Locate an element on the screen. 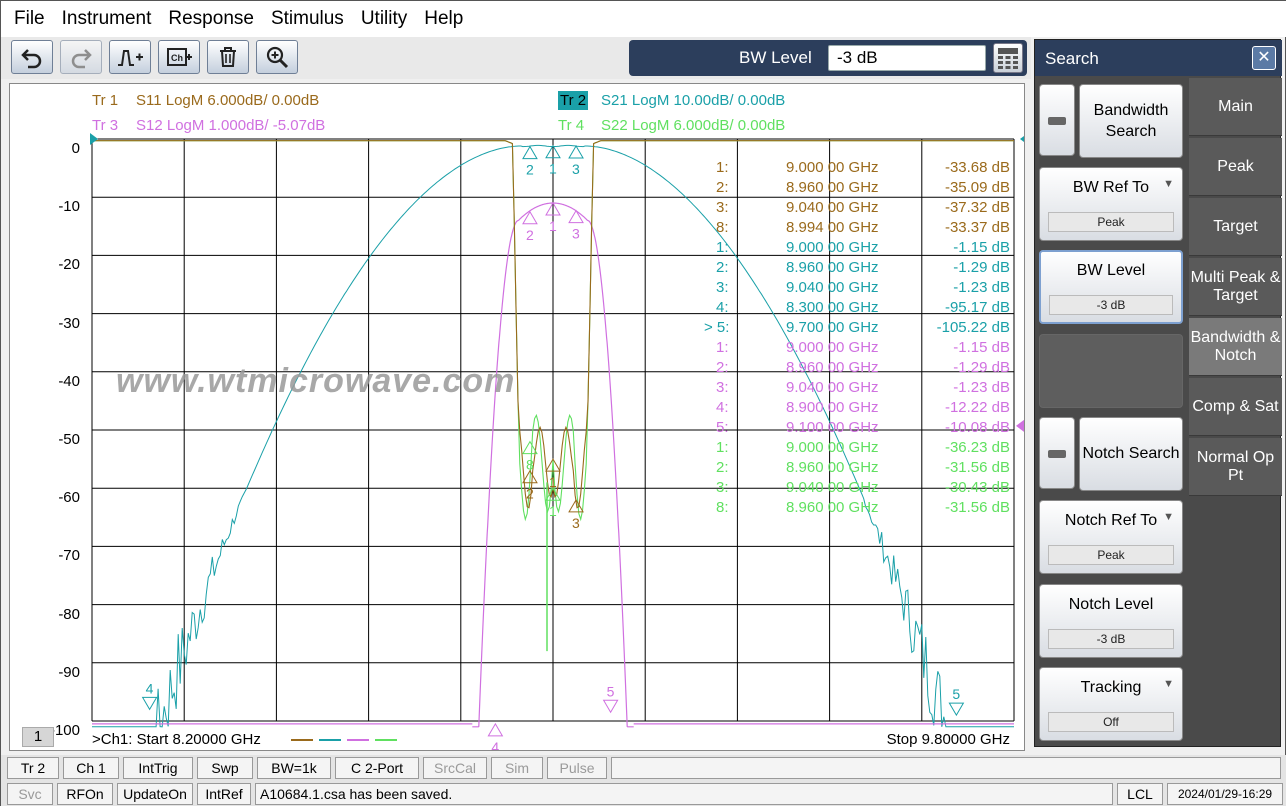 This screenshot has width=1286, height=806. stop-frequency: Stop 9.80000 GHz is located at coordinates (948, 739).